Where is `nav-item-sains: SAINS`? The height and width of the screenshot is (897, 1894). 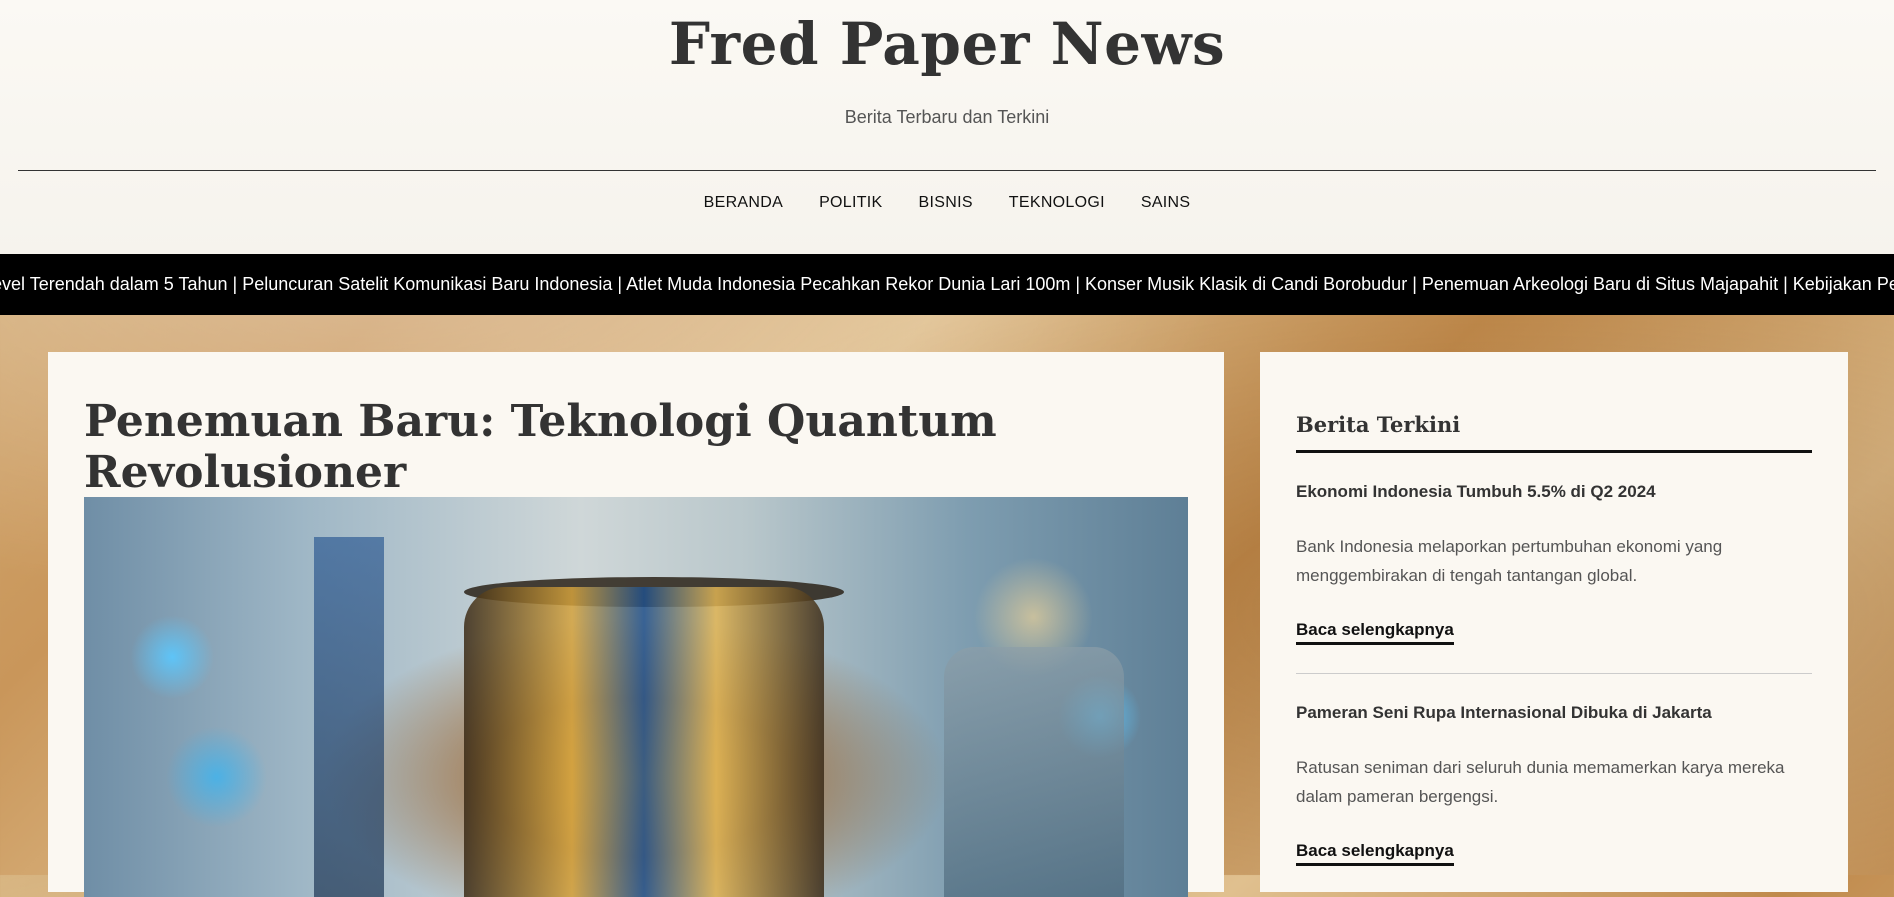
nav-item-sains: SAINS is located at coordinates (1166, 203).